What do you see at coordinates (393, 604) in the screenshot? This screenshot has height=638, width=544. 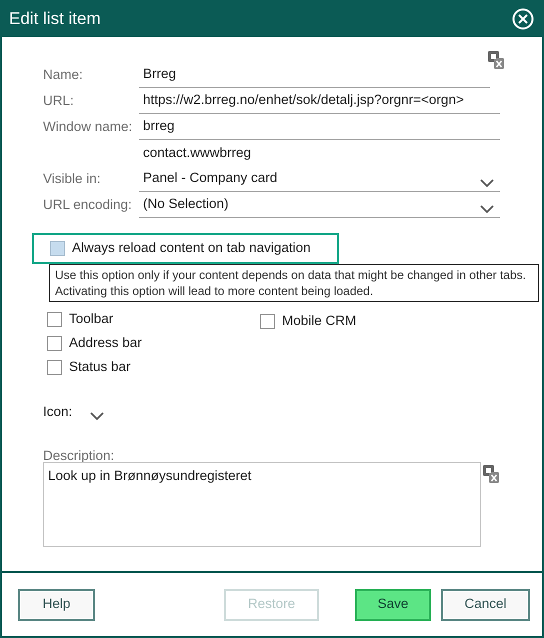 I see `dialog-button: Save` at bounding box center [393, 604].